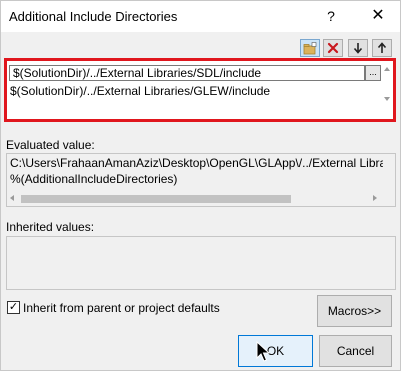 The height and width of the screenshot is (371, 401). I want to click on evaluated-horizontal-scrollbar, so click(195, 199).